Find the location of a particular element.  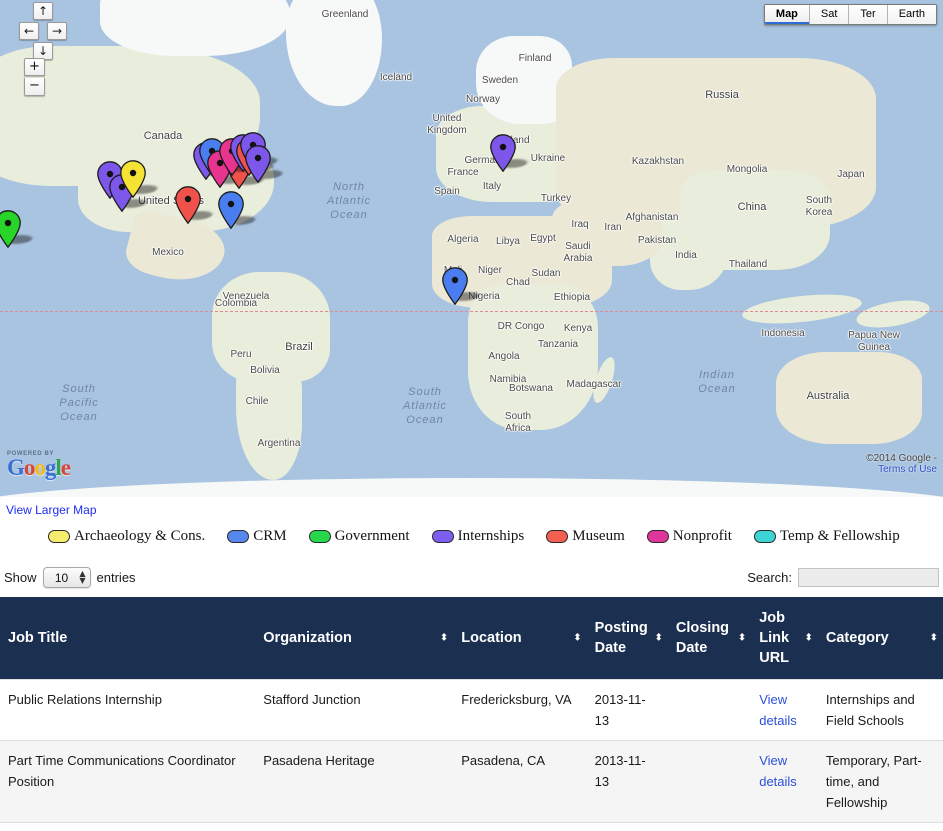

map-type-ter-button: Ter is located at coordinates (868, 14).